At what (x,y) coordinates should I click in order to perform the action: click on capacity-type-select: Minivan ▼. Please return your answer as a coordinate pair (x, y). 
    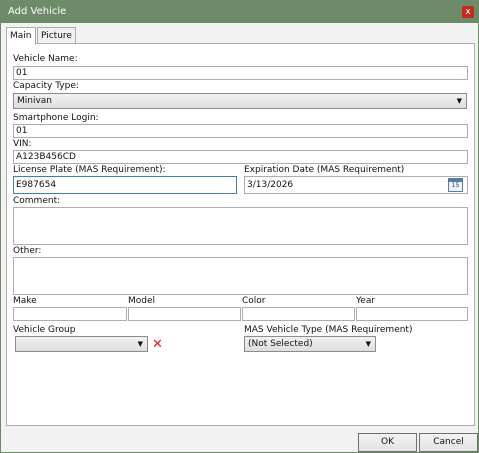
    Looking at the image, I should click on (240, 101).